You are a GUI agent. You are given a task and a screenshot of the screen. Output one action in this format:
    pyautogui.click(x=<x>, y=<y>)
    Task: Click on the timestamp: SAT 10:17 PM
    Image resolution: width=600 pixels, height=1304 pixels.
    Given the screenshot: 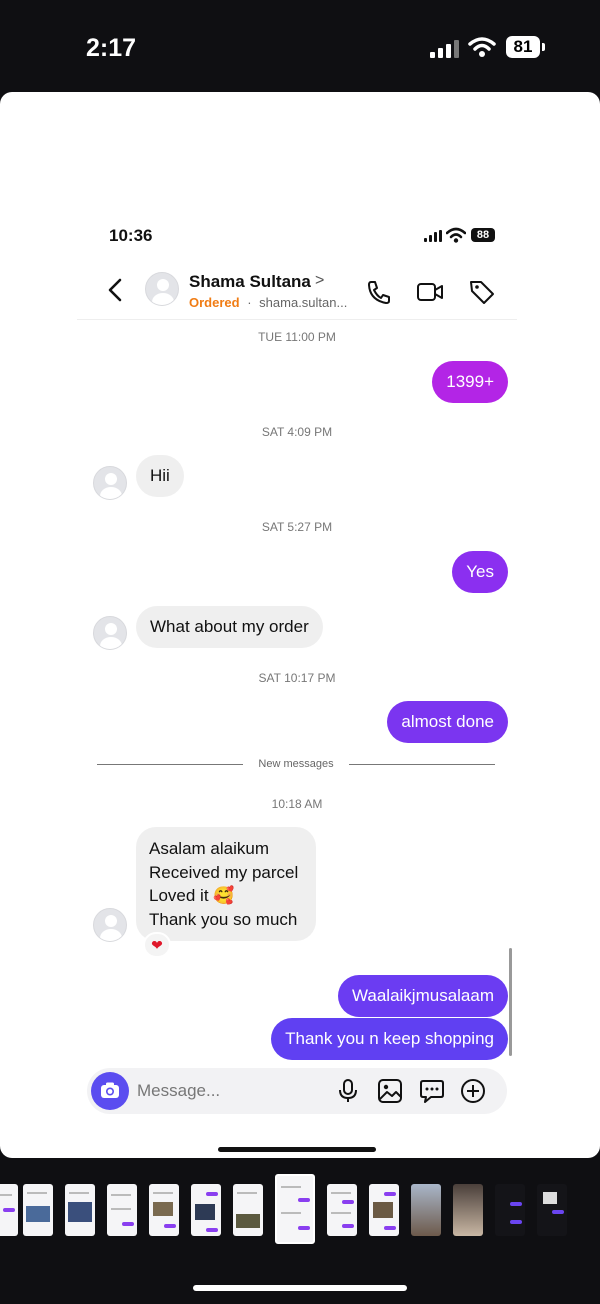 What is the action you would take?
    pyautogui.click(x=297, y=678)
    